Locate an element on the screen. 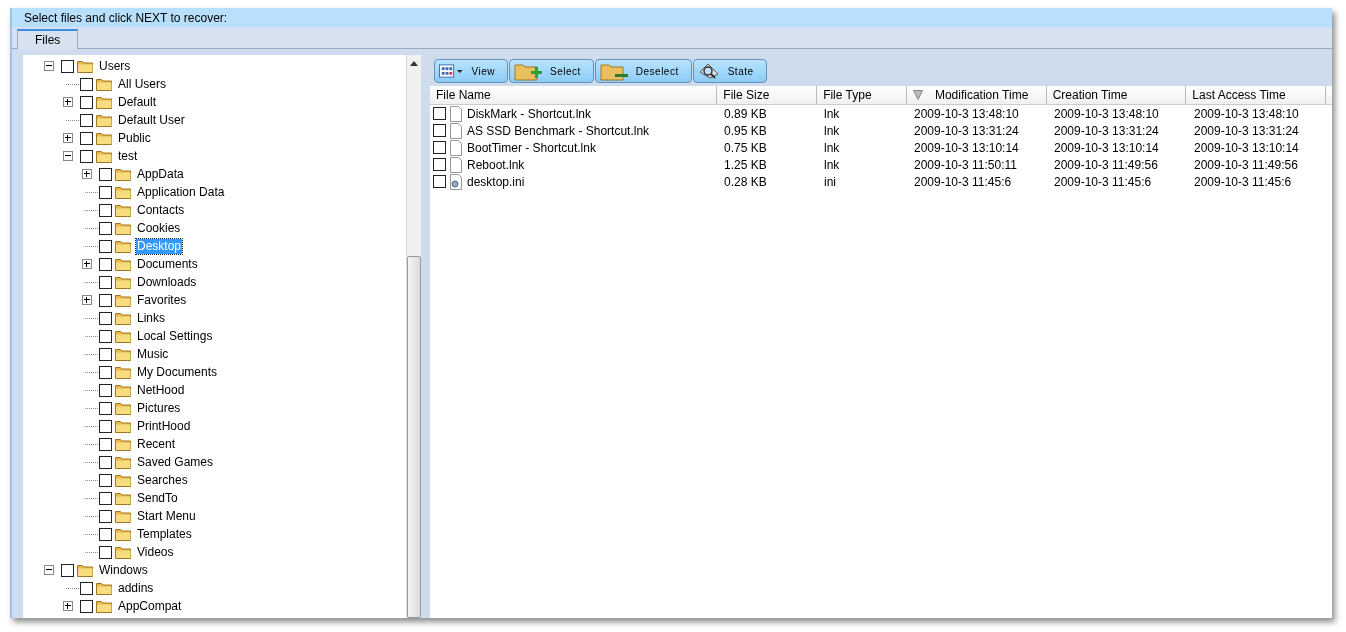  folder-label: Local Settings is located at coordinates (175, 336).